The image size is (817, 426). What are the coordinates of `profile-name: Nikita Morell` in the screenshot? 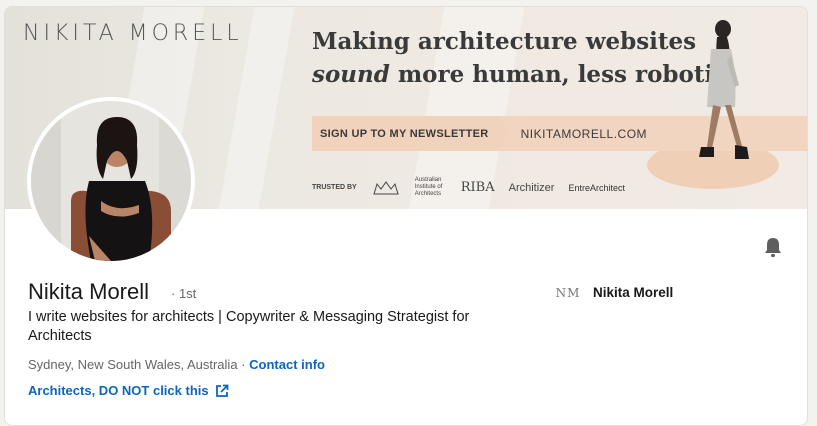 It's located at (89, 291).